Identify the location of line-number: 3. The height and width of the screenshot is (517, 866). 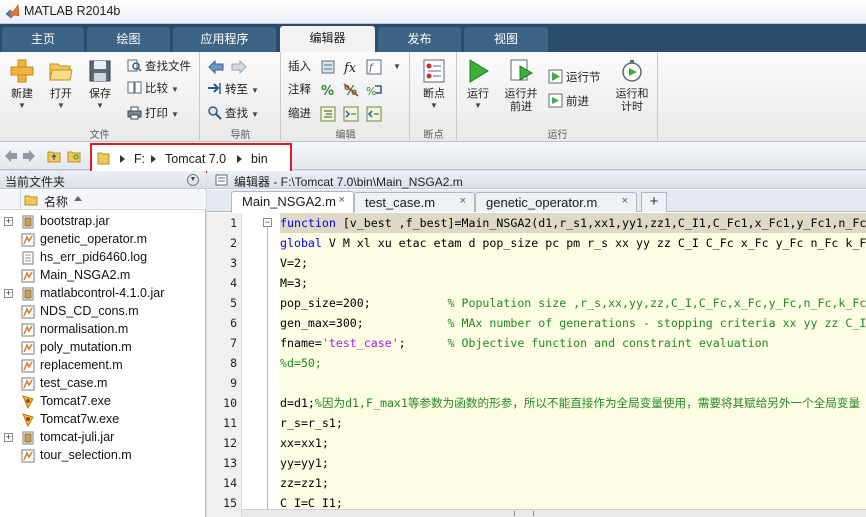
(233, 263).